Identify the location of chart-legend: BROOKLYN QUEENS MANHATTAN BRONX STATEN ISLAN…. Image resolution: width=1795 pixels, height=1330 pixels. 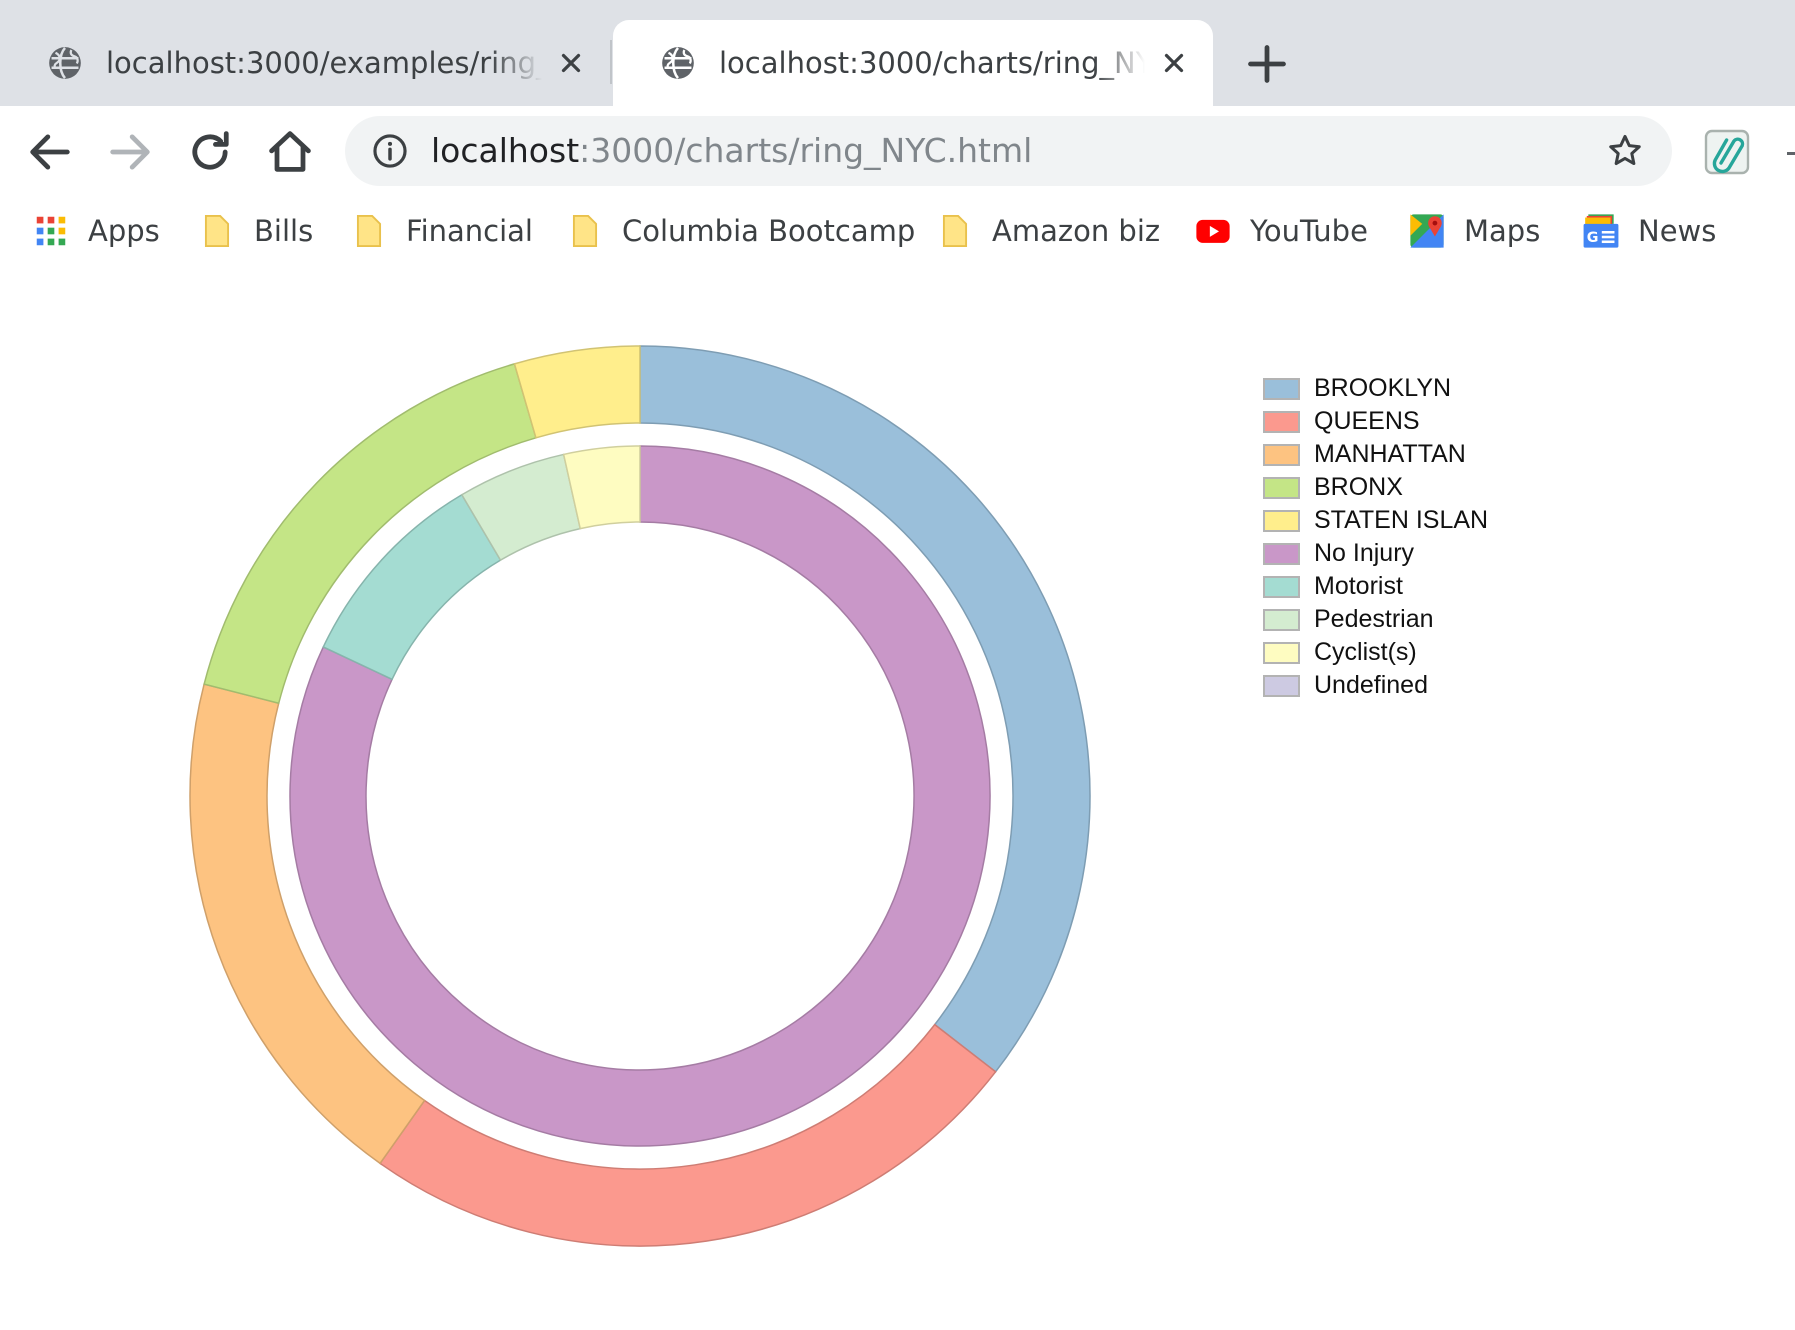
(1375, 537).